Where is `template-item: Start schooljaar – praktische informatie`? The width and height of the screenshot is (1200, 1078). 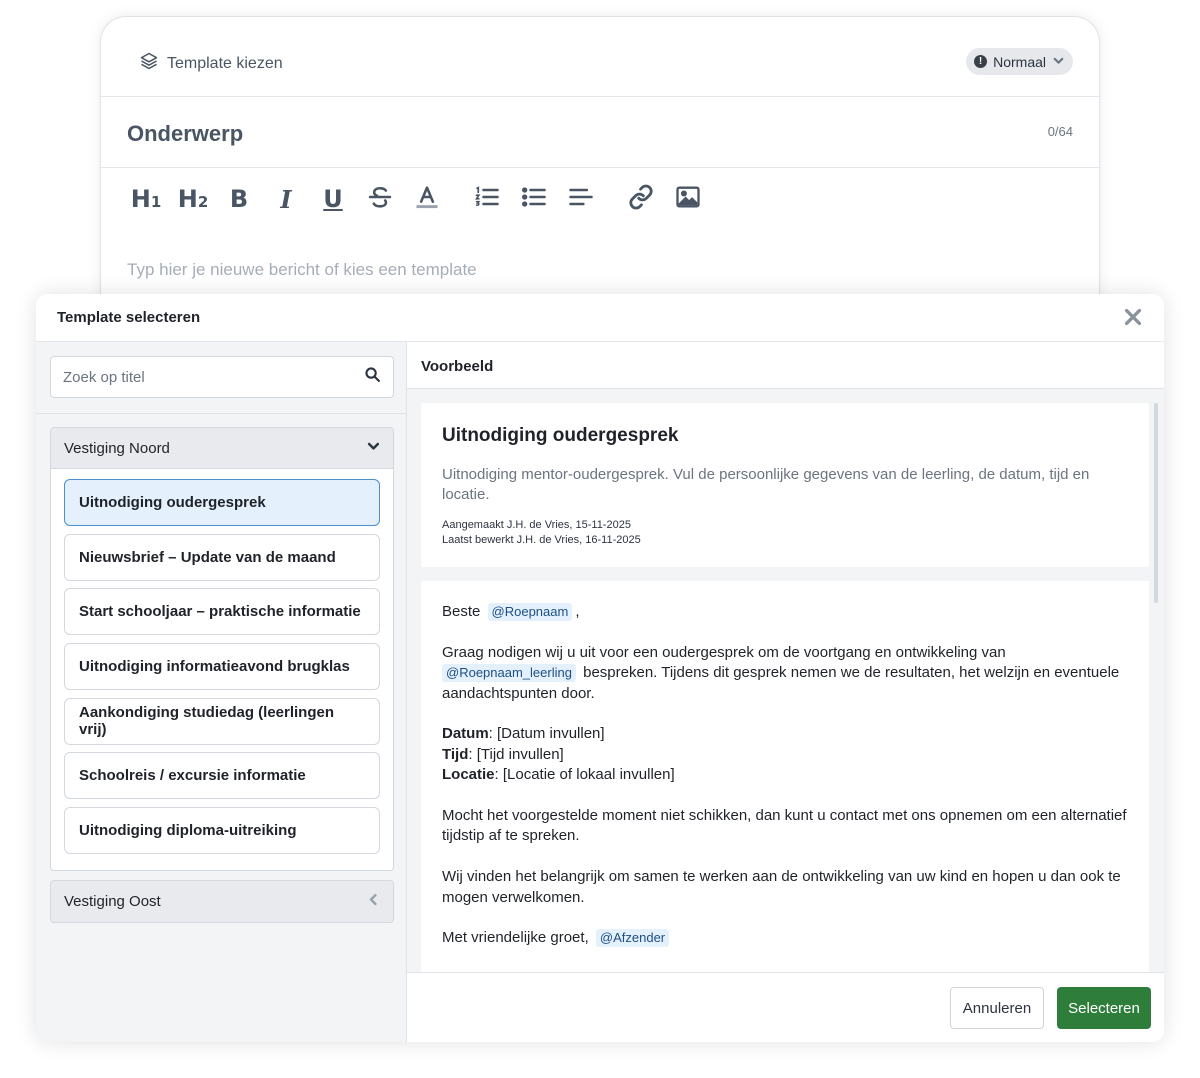 template-item: Start schooljaar – praktische informatie is located at coordinates (222, 612).